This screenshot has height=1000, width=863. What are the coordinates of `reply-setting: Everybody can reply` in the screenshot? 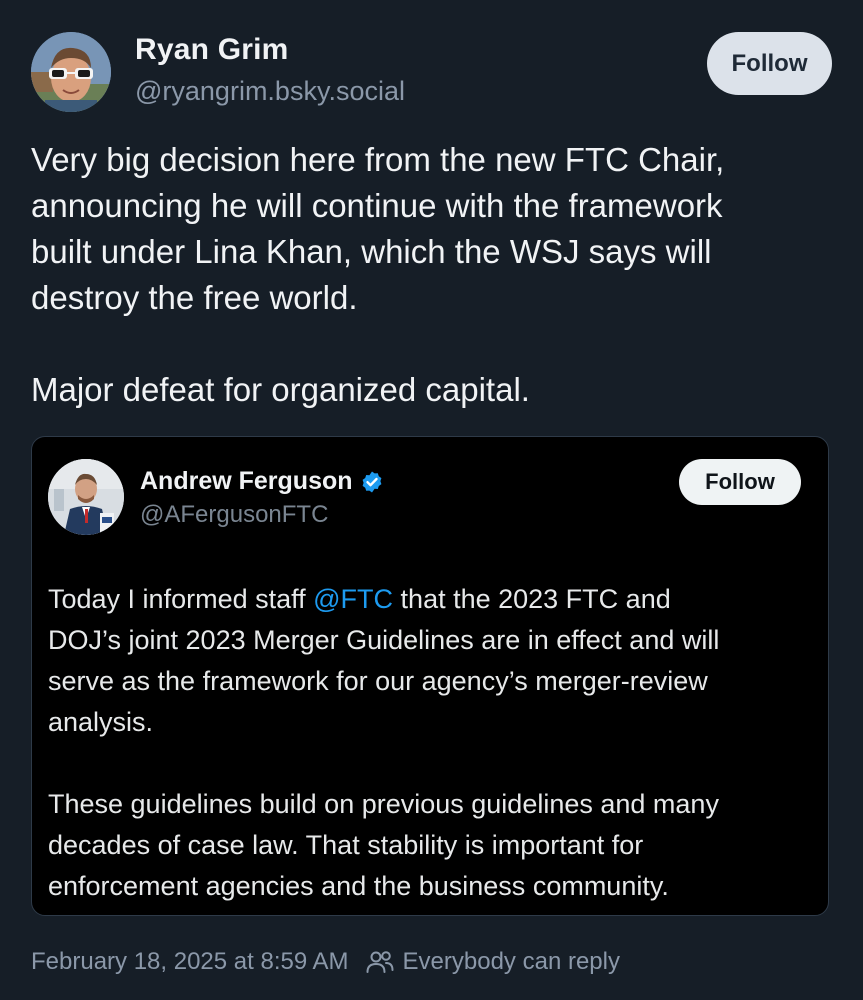 It's located at (511, 962).